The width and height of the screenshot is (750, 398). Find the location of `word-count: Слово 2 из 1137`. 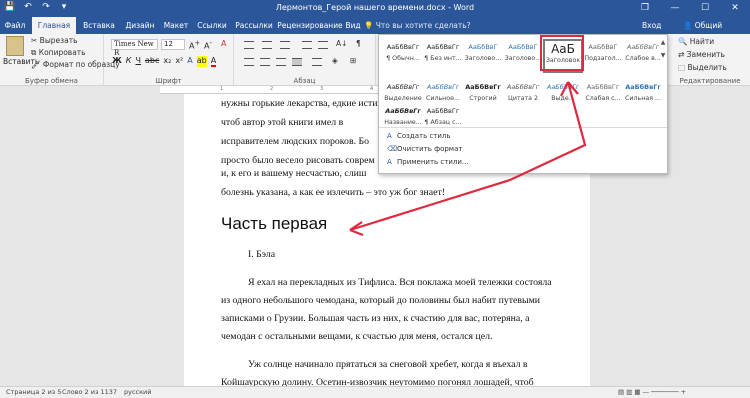

word-count: Слово 2 из 1137 is located at coordinates (89, 392).